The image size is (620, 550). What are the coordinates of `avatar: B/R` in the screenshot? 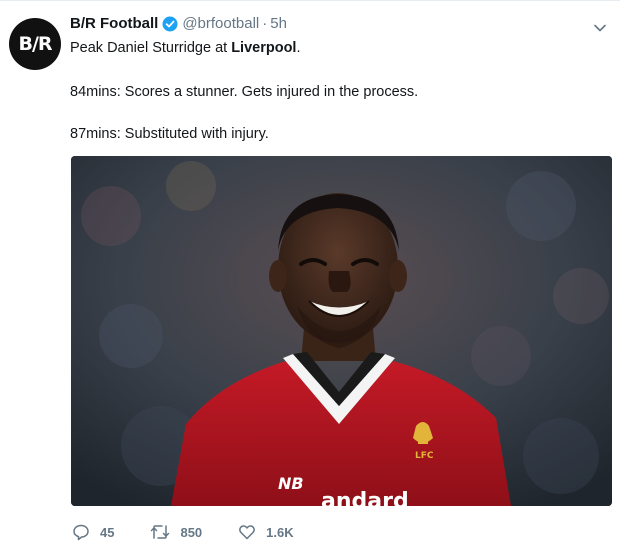 It's located at (35, 44).